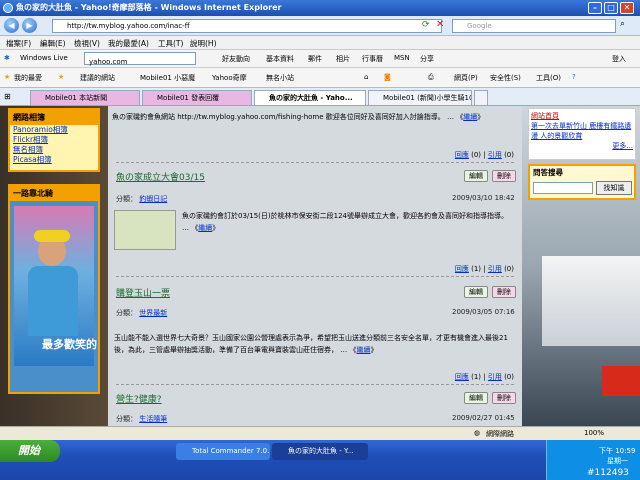 This screenshot has height=480, width=640. Describe the element at coordinates (108, 62) in the screenshot. I see `live-search-value: yahoo.com` at that location.